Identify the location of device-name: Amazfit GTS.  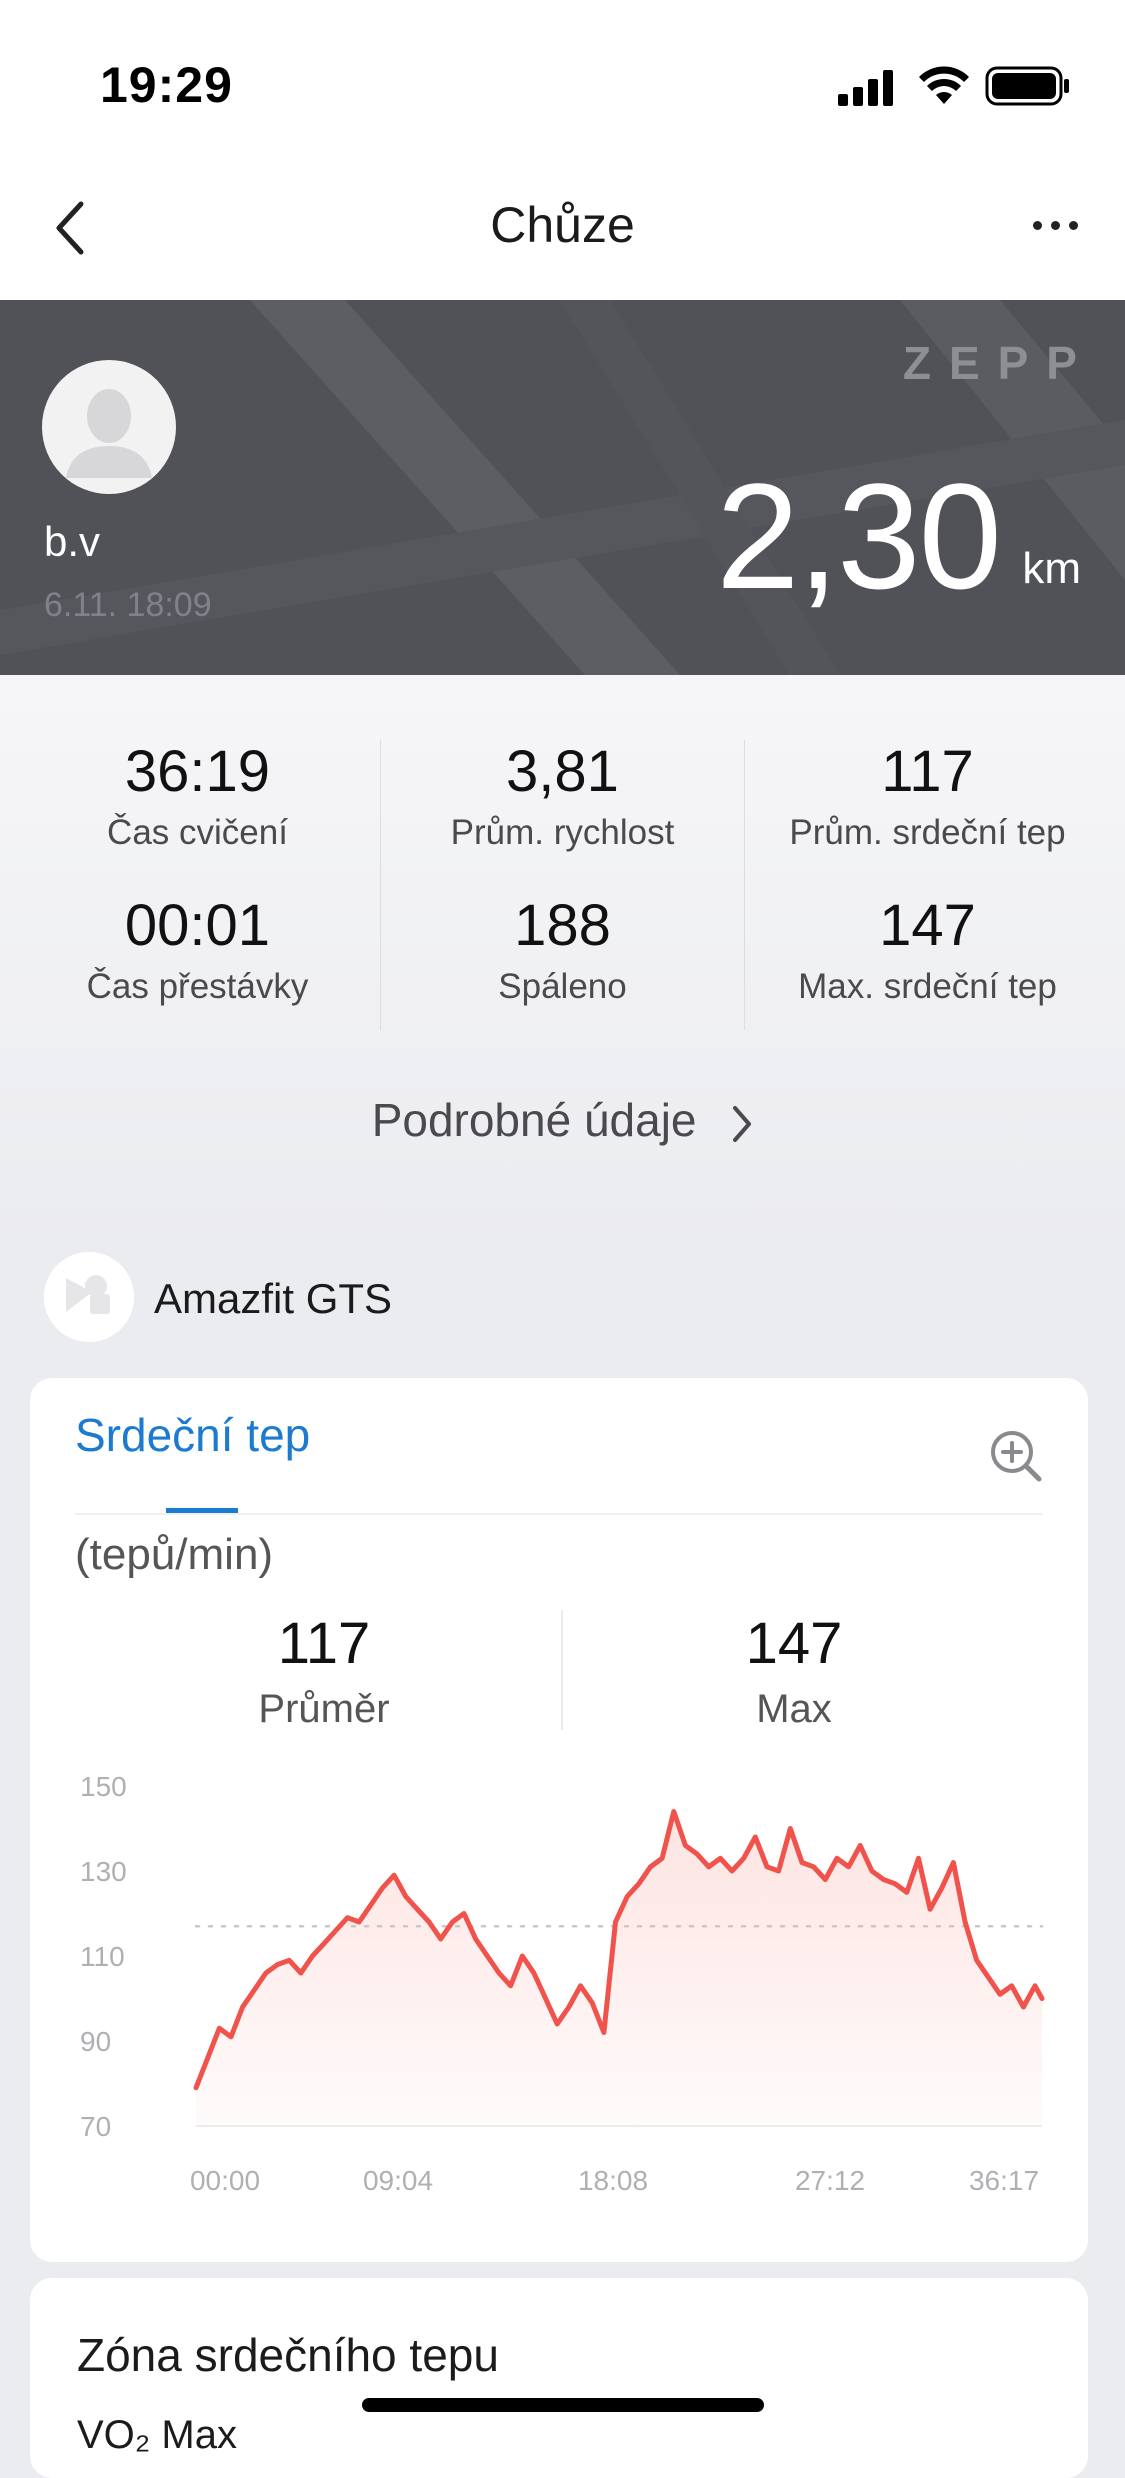
(273, 1298).